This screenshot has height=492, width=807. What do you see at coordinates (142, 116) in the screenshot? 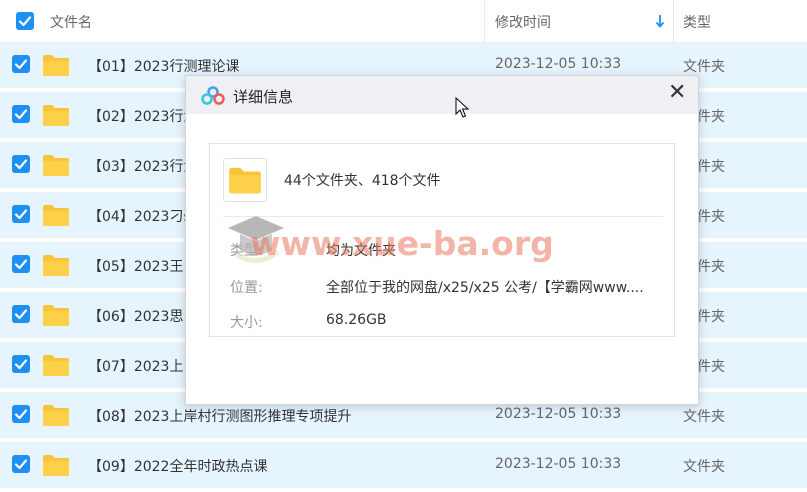
I see `file-name: 【02】2023行测` at bounding box center [142, 116].